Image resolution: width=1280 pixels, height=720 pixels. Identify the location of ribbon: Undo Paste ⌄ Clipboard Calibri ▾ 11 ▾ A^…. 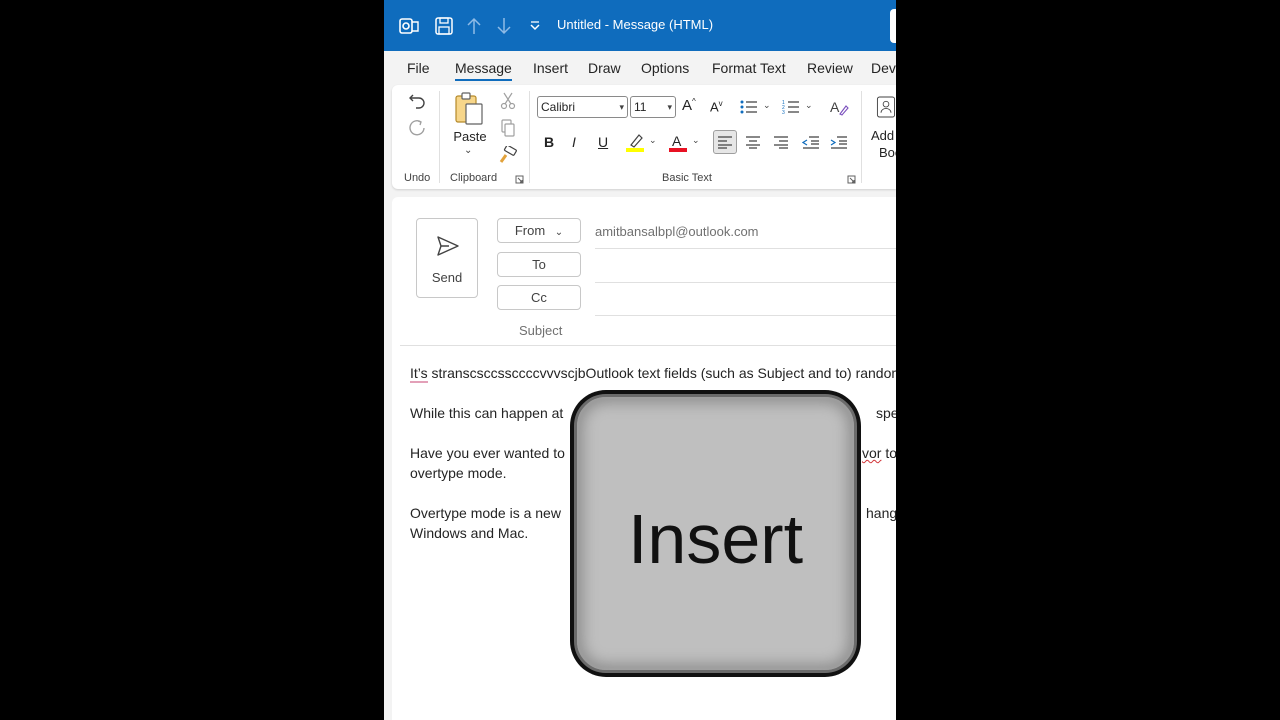
(644, 137).